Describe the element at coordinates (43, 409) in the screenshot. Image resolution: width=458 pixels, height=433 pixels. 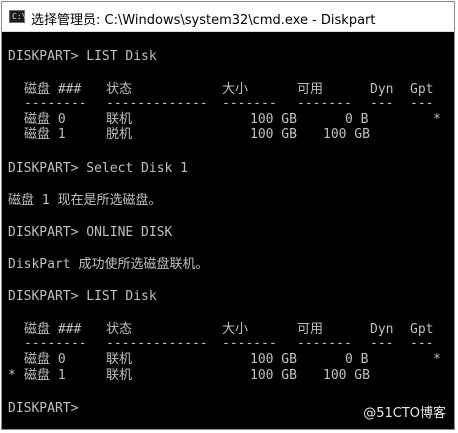
I see `console-prompt: DISKPART>` at that location.